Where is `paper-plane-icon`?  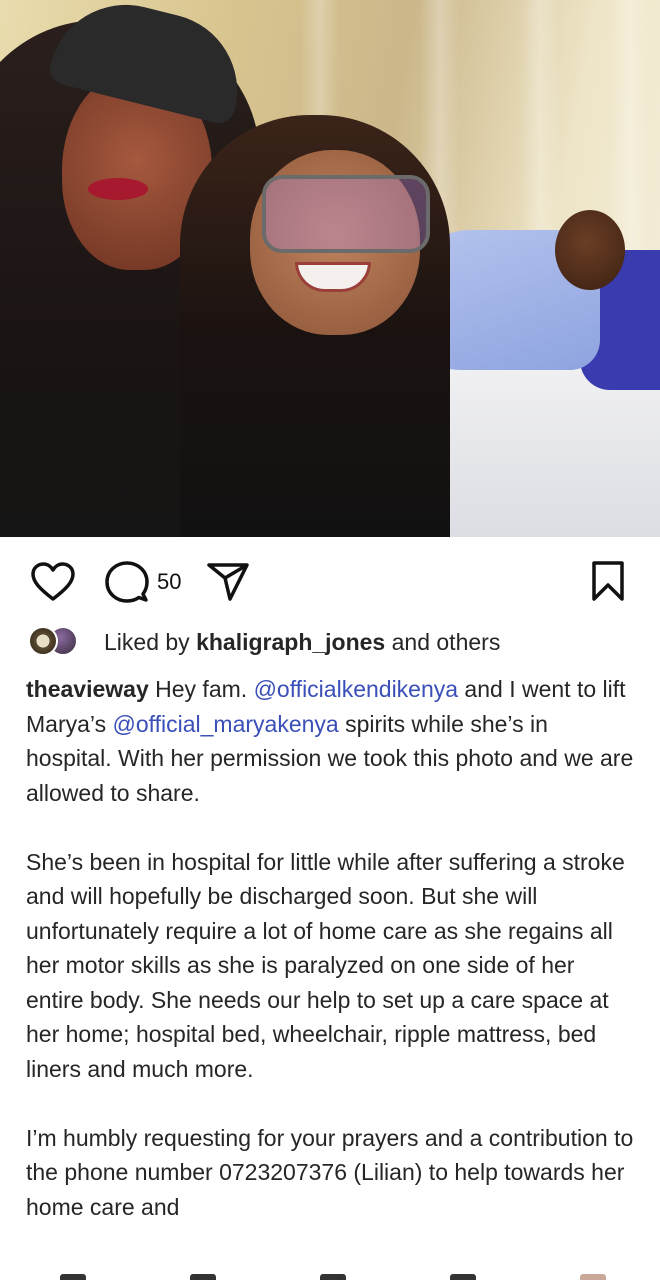
paper-plane-icon is located at coordinates (228, 582).